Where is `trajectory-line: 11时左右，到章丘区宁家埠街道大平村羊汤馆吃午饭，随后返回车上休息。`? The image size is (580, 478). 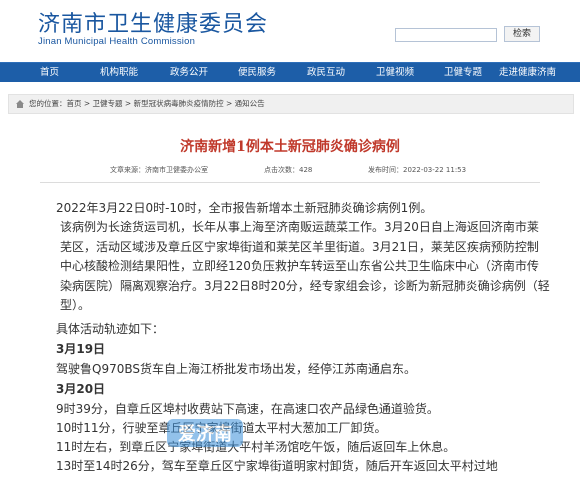 trajectory-line: 11时左右，到章丘区宁家埠街道大平村羊汤馆吃午饭，随后返回车上休息。 is located at coordinates (256, 447).